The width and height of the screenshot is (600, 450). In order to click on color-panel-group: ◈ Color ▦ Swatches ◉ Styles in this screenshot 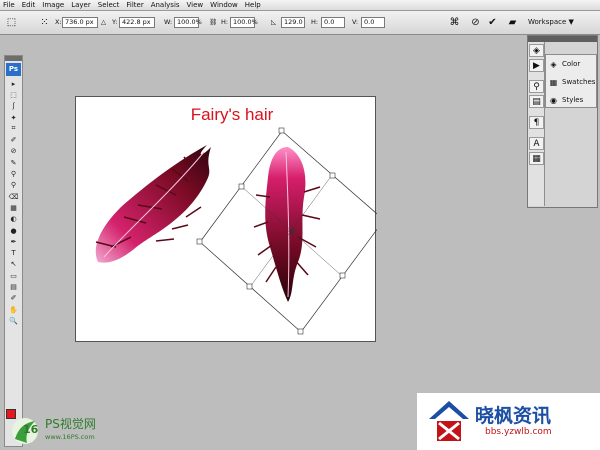, I will do `click(571, 81)`.